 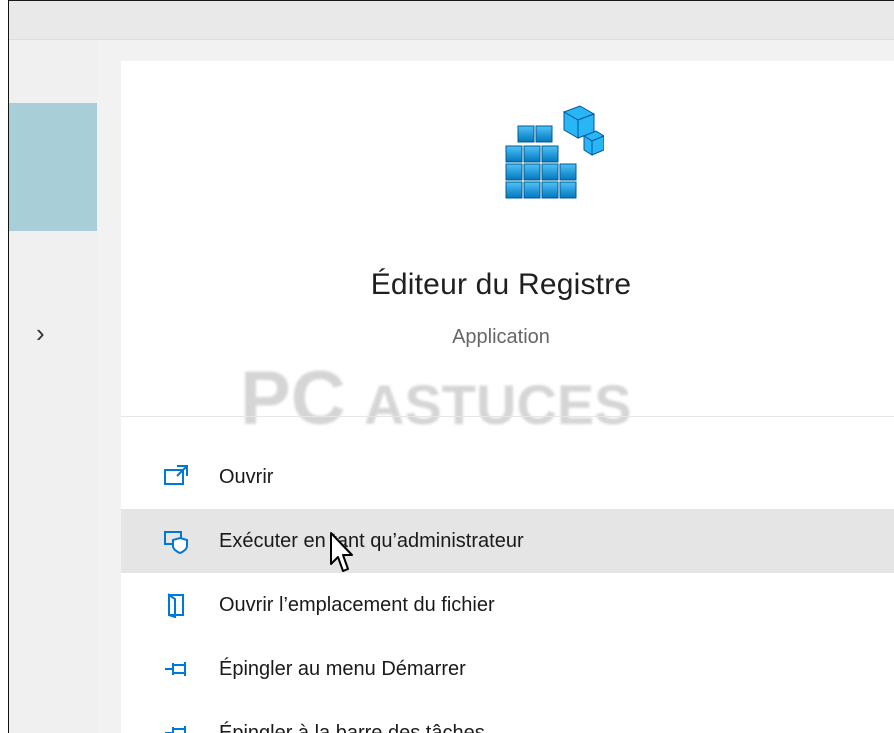 What do you see at coordinates (357, 604) in the screenshot?
I see `menu-item-label: Ouvrir l’emplacement du fichier` at bounding box center [357, 604].